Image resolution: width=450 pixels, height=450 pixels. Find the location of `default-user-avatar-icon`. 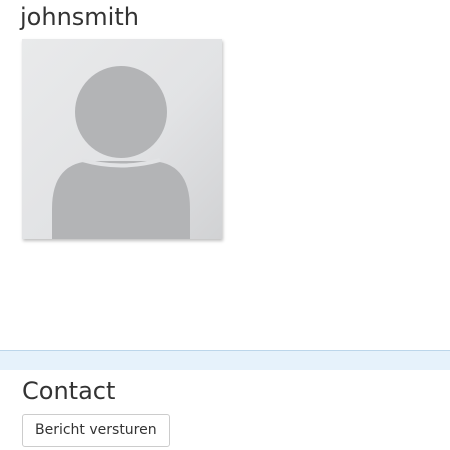

default-user-avatar-icon is located at coordinates (121, 152).